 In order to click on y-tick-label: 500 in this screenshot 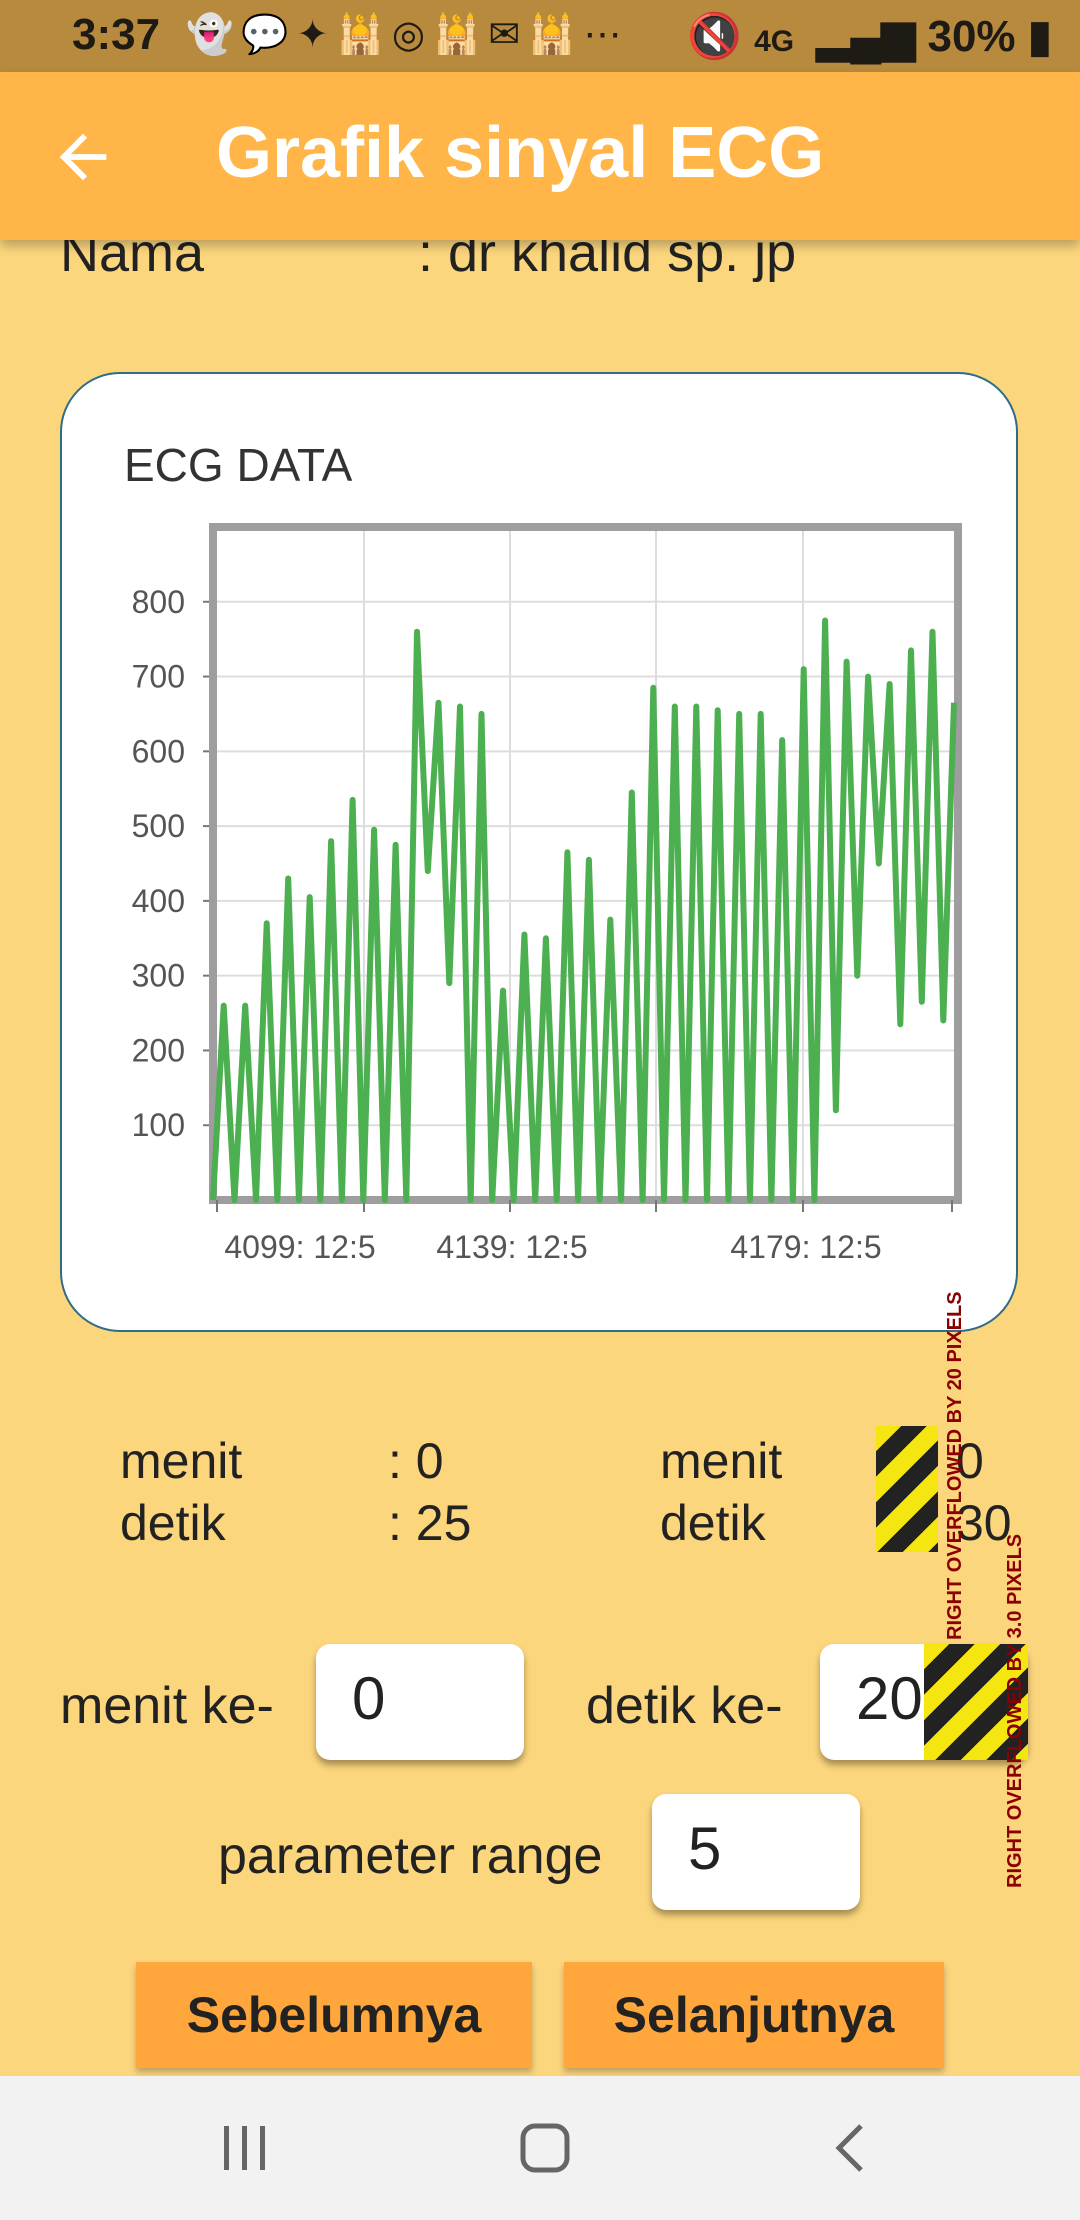, I will do `click(158, 826)`.